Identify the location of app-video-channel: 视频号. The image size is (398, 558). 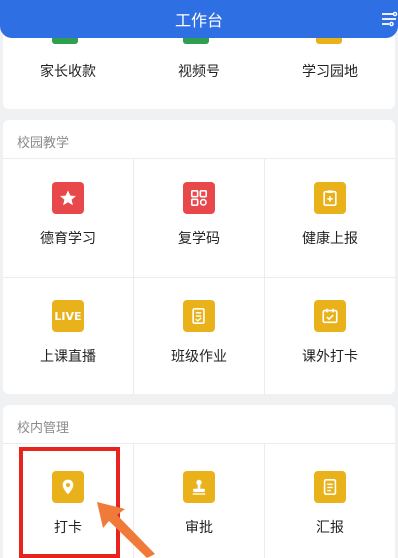
(199, 71).